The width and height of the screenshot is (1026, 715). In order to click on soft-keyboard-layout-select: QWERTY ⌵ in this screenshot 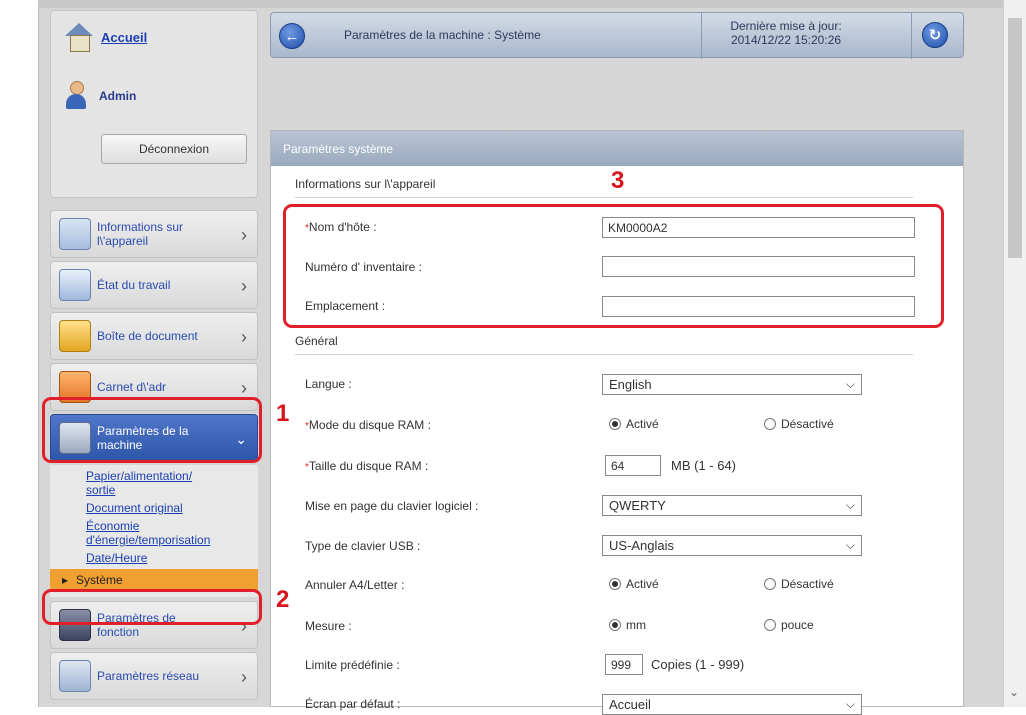, I will do `click(732, 505)`.